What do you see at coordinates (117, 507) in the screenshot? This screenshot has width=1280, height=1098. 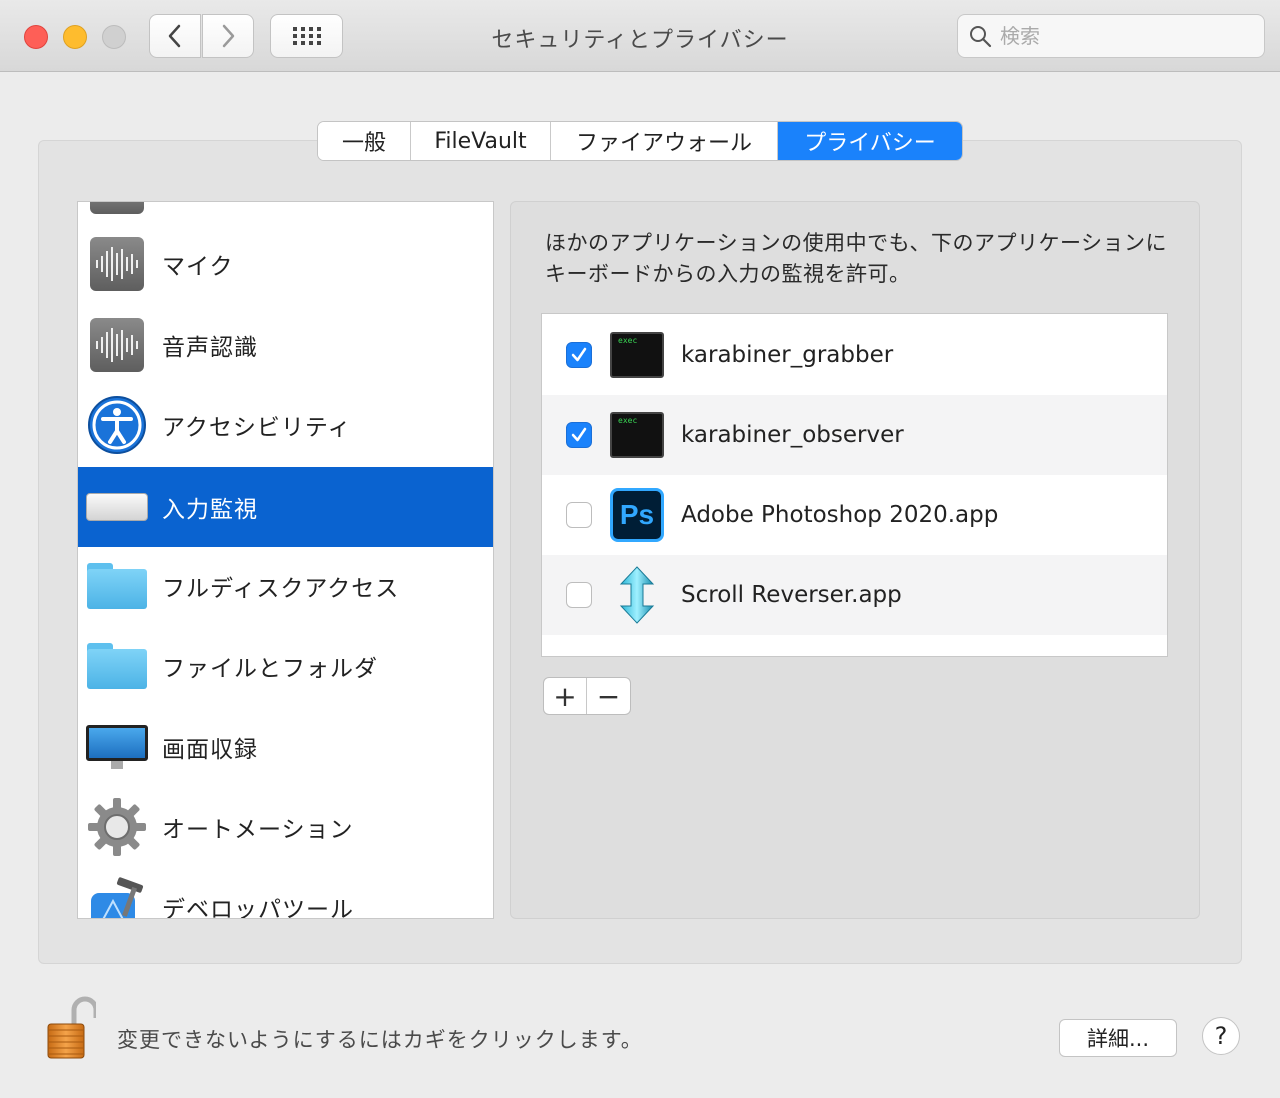 I see `keyboard-icon` at bounding box center [117, 507].